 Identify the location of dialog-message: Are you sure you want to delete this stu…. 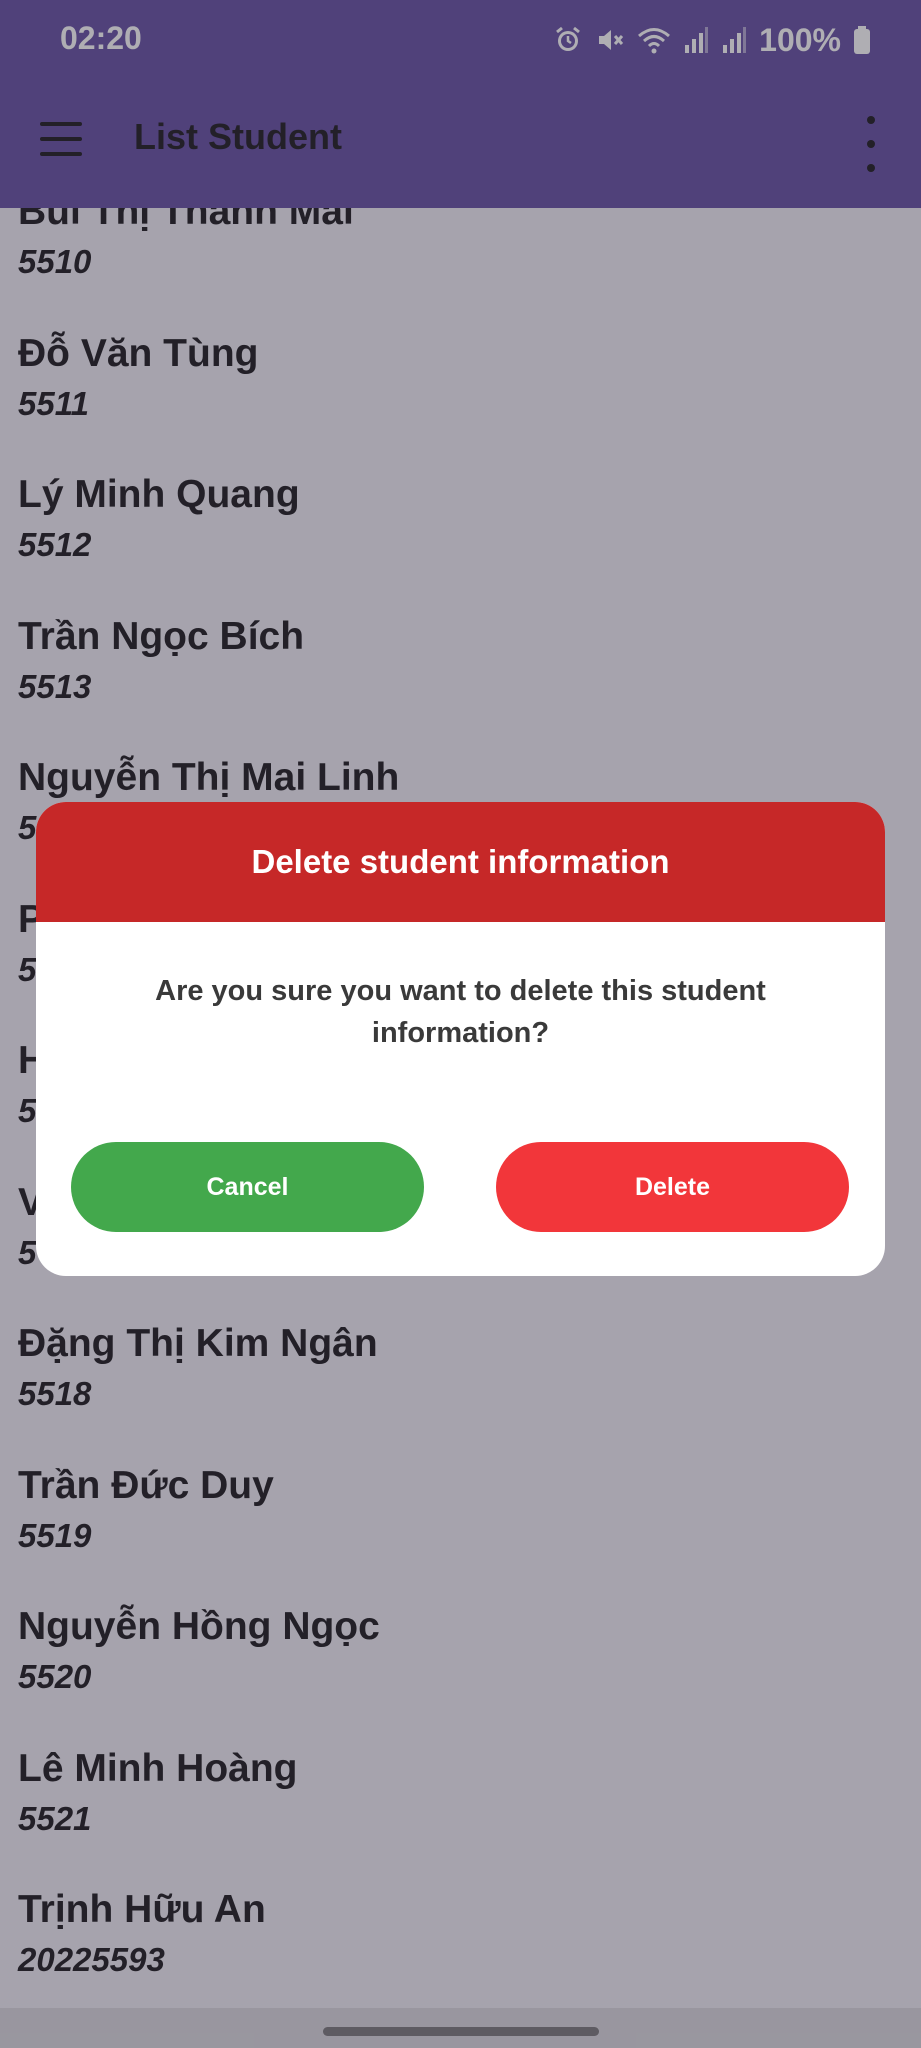
(460, 1012).